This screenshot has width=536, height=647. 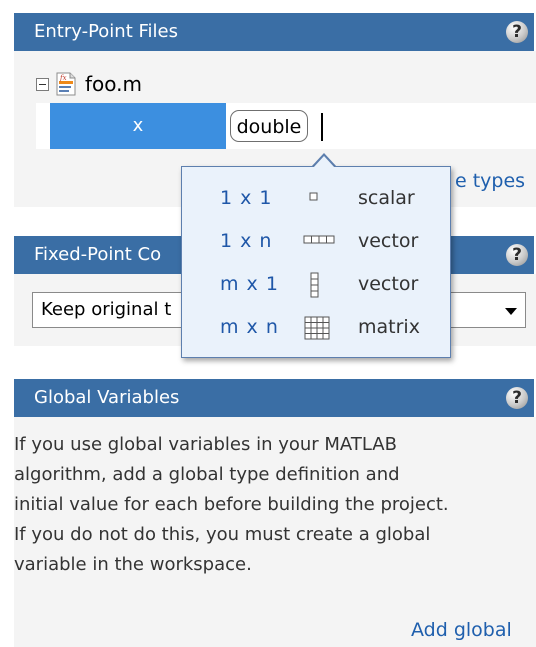 I want to click on global-variables-title: Global Variables, so click(x=107, y=397).